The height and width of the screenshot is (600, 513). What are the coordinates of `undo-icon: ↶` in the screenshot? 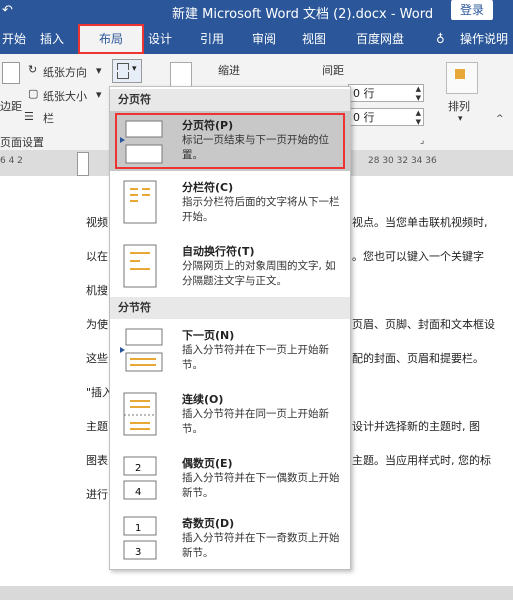 It's located at (7, 10).